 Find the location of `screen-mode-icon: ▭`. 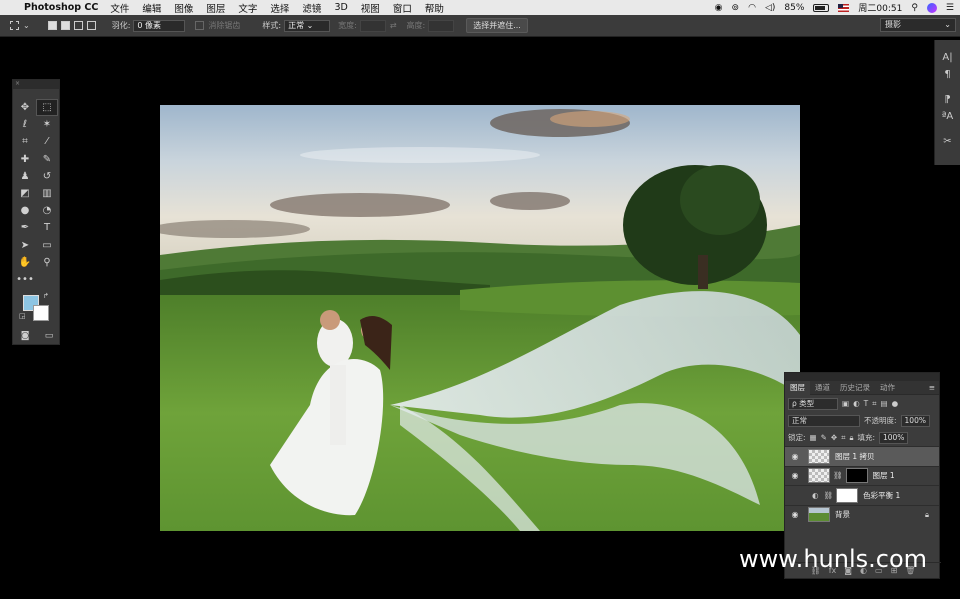

screen-mode-icon: ▭ is located at coordinates (49, 336).